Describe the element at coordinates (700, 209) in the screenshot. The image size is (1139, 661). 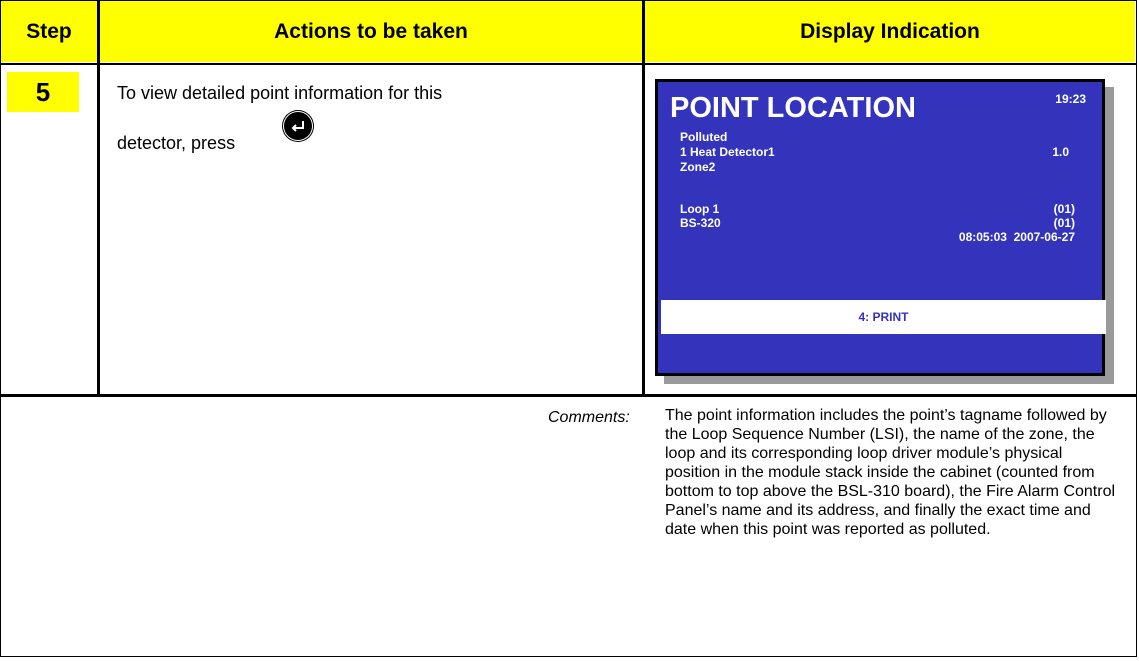
I see `display-loop-label: Loop 1` at that location.